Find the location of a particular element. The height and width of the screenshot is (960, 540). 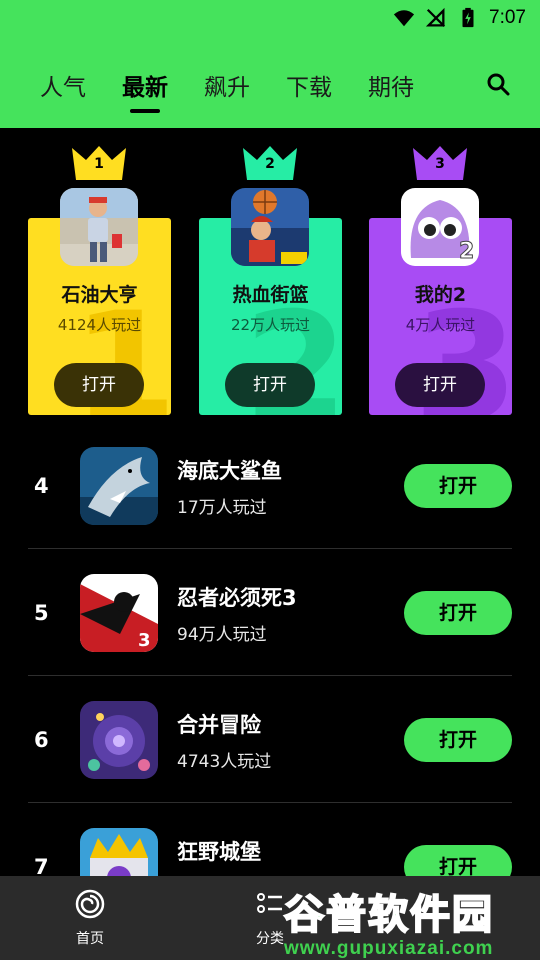

crown-rank: 2 is located at coordinates (270, 164).